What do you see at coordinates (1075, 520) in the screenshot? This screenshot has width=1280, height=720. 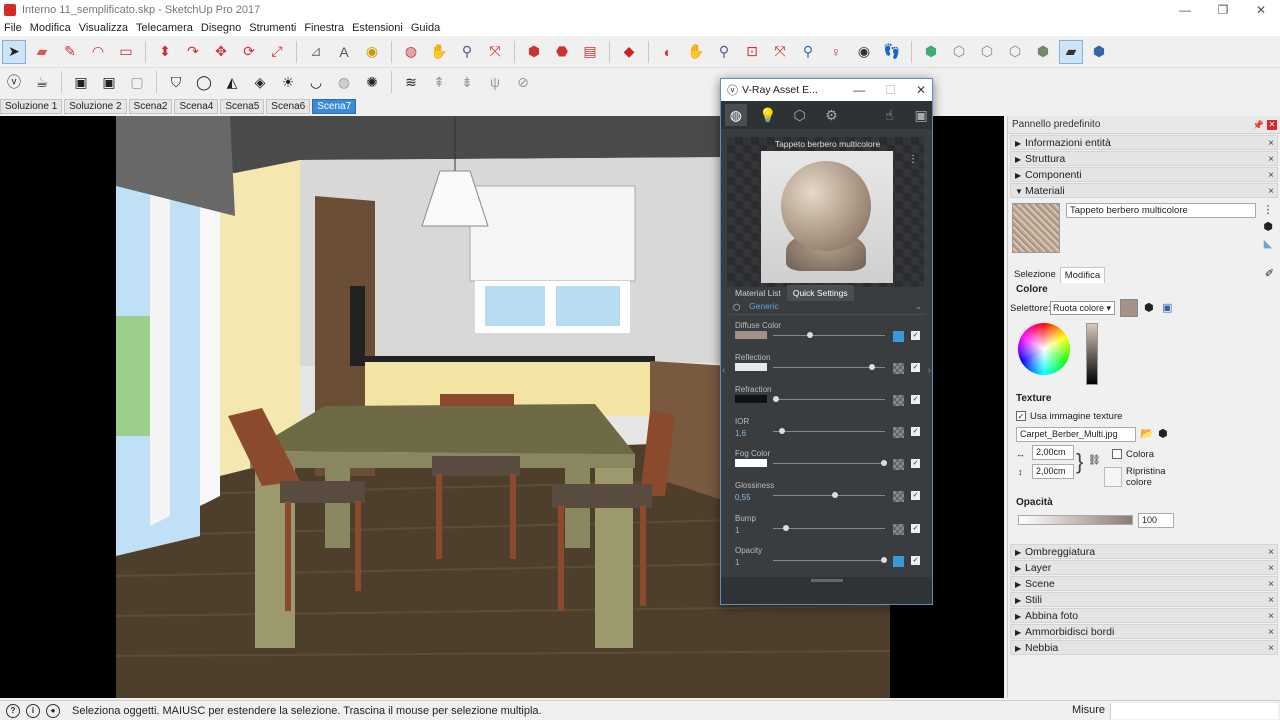 I see `opacity-slider` at bounding box center [1075, 520].